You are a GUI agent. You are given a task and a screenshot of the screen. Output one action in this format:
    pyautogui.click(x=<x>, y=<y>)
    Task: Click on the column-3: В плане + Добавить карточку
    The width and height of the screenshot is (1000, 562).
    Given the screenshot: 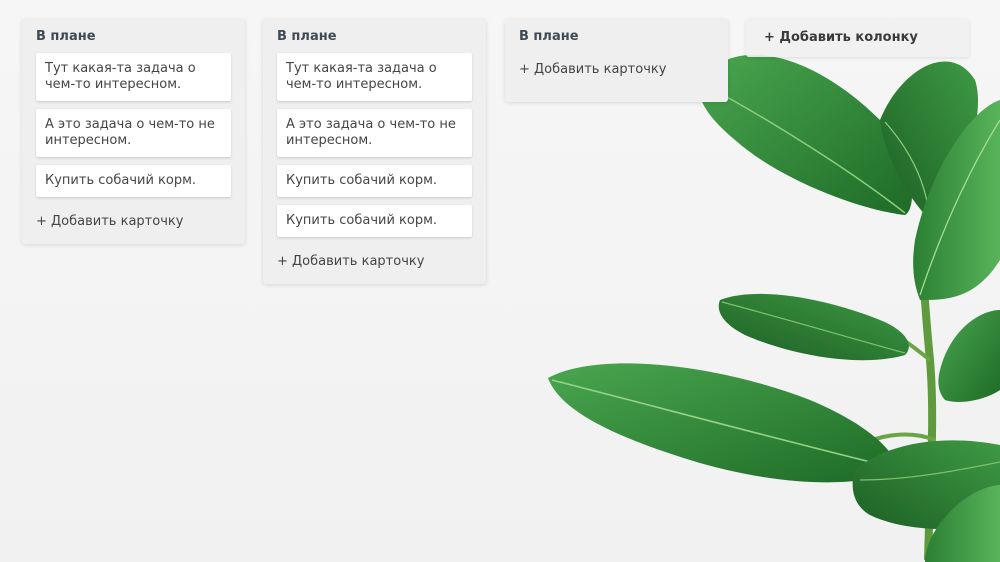 What is the action you would take?
    pyautogui.click(x=616, y=60)
    